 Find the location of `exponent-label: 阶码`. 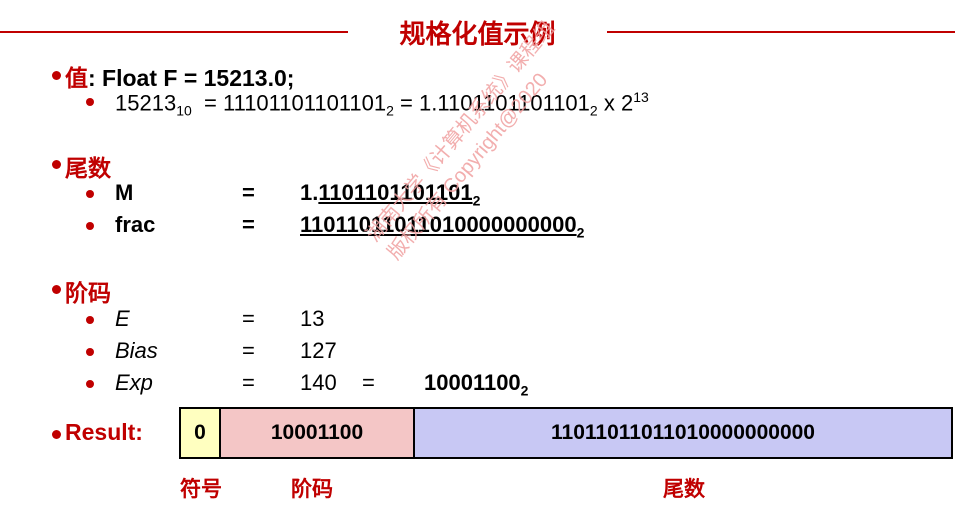

exponent-label: 阶码 is located at coordinates (312, 489).